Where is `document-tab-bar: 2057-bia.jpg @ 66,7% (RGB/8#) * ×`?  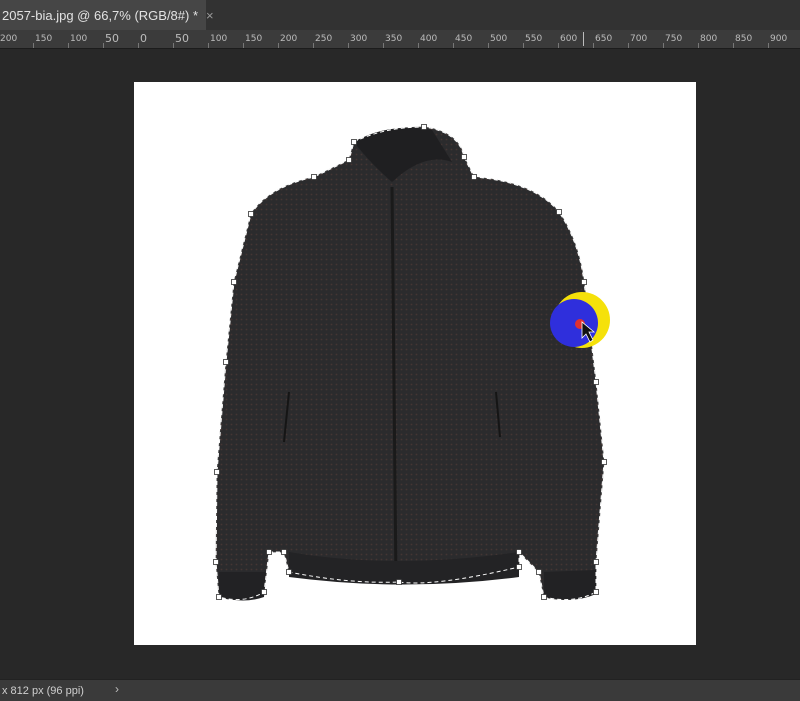
document-tab-bar: 2057-bia.jpg @ 66,7% (RGB/8#) * × is located at coordinates (400, 15).